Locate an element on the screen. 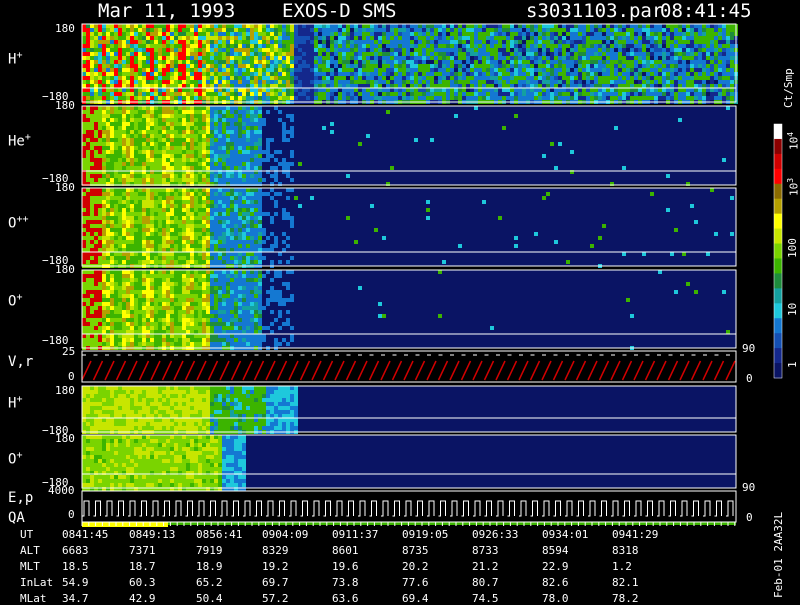 Image resolution: width=800 pixels, height=605 pixels. ytick-he-plus-max: 180 is located at coordinates (65, 105).